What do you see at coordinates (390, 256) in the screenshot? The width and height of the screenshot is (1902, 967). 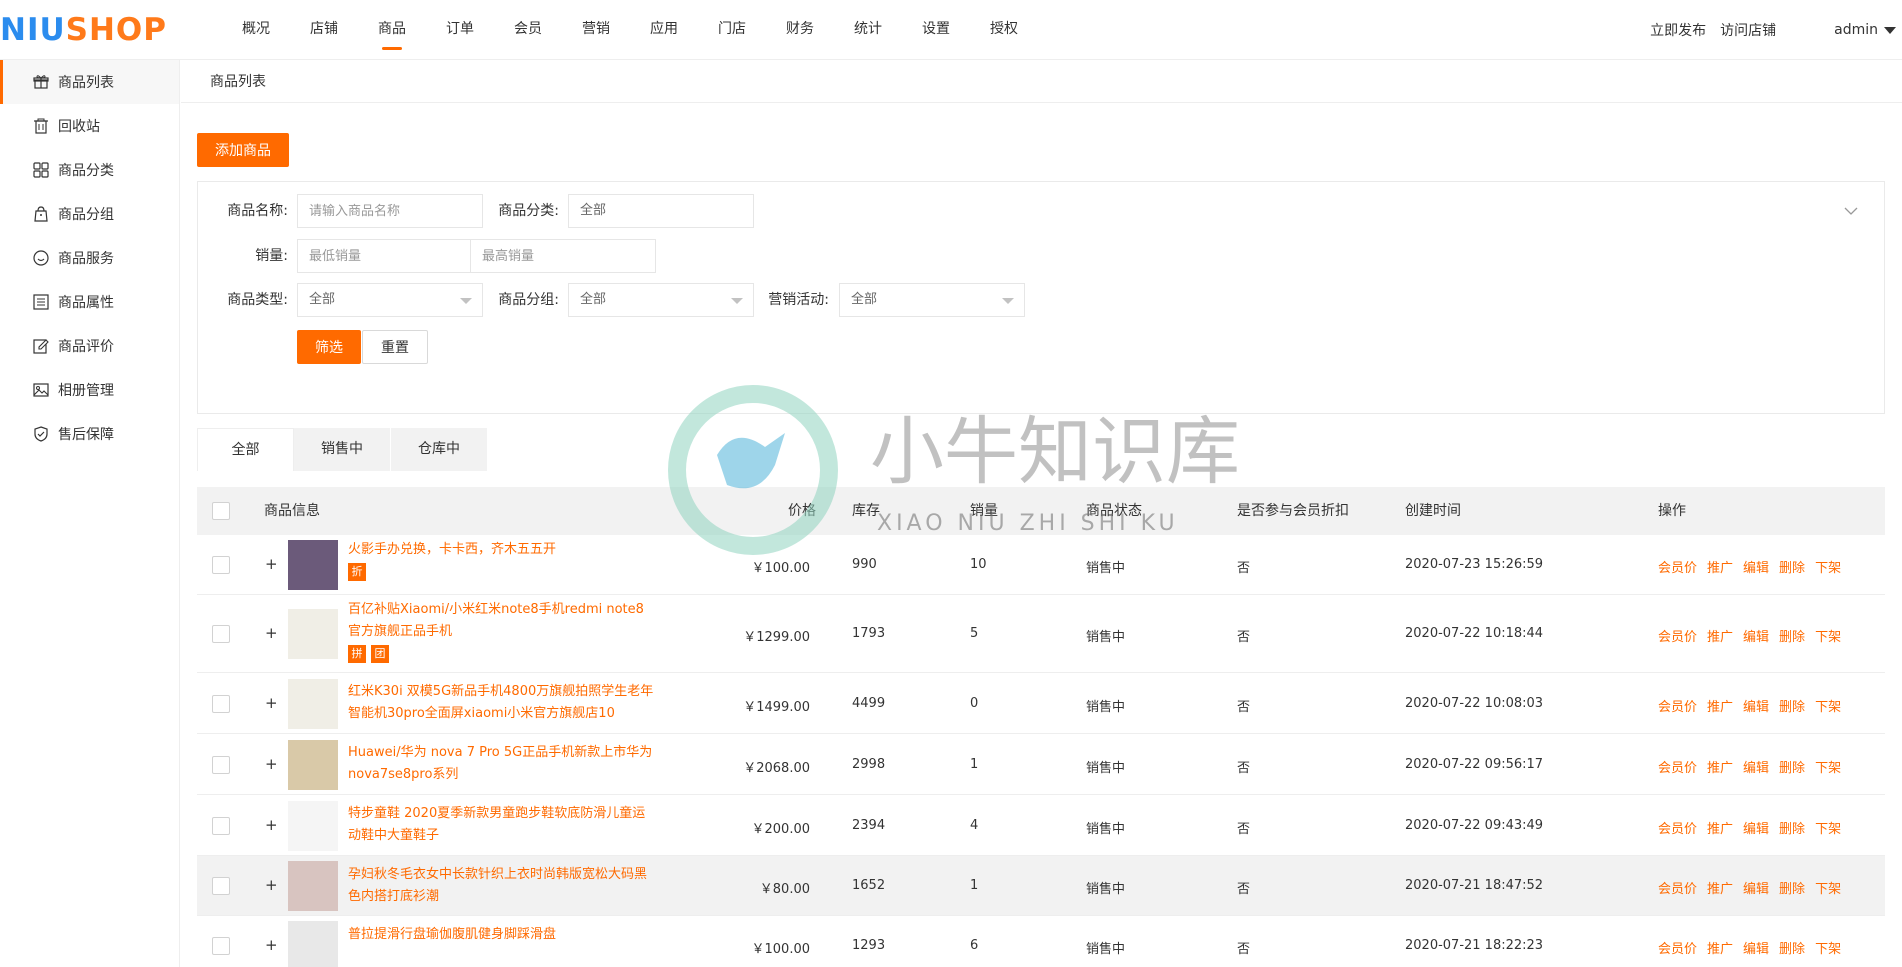 I see `min-sales-input` at bounding box center [390, 256].